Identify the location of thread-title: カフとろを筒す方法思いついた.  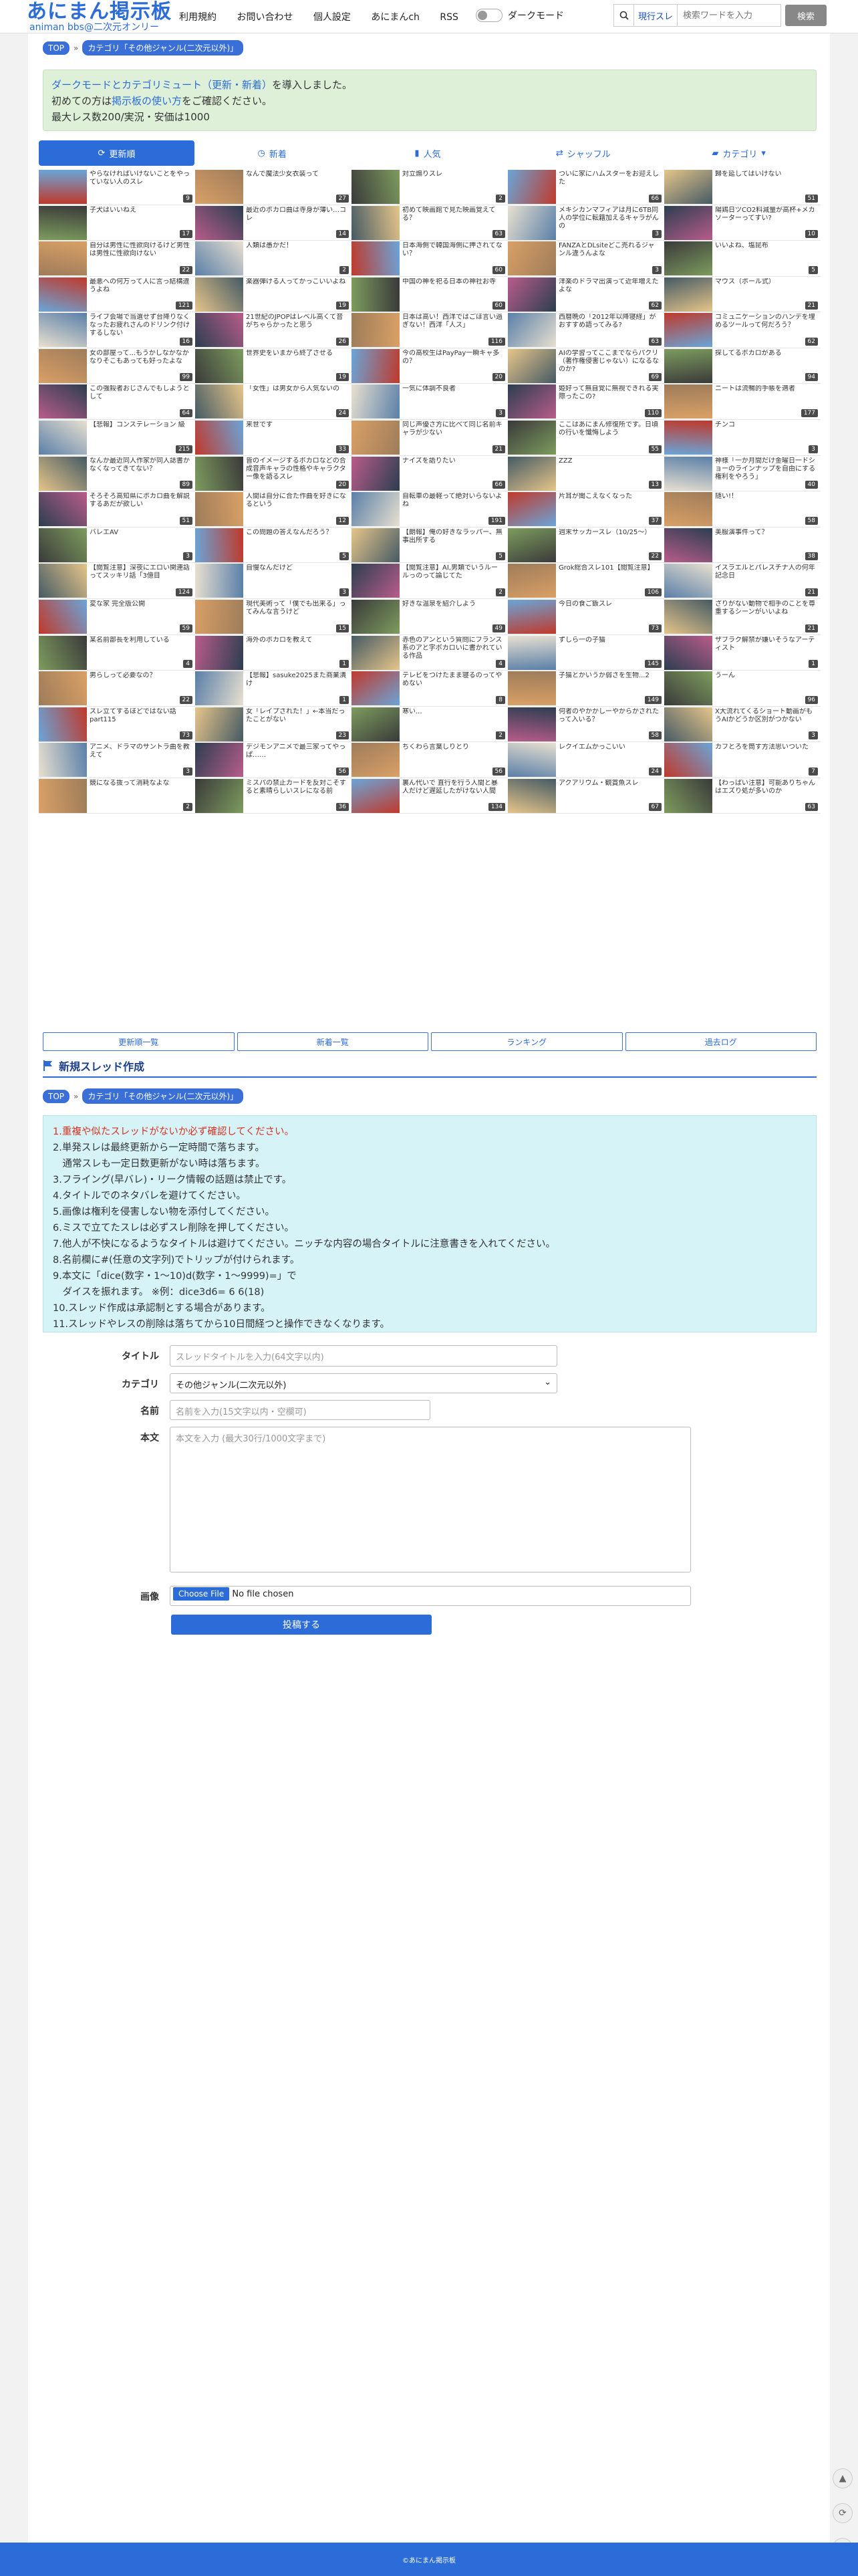
(766, 747).